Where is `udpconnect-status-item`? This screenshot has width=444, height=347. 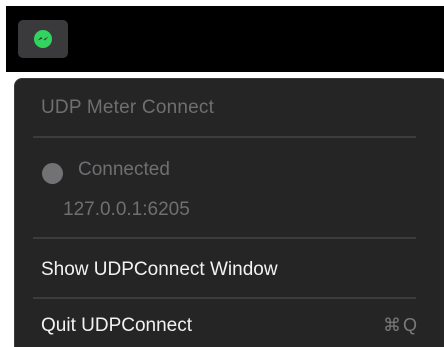 udpconnect-status-item is located at coordinates (43, 39).